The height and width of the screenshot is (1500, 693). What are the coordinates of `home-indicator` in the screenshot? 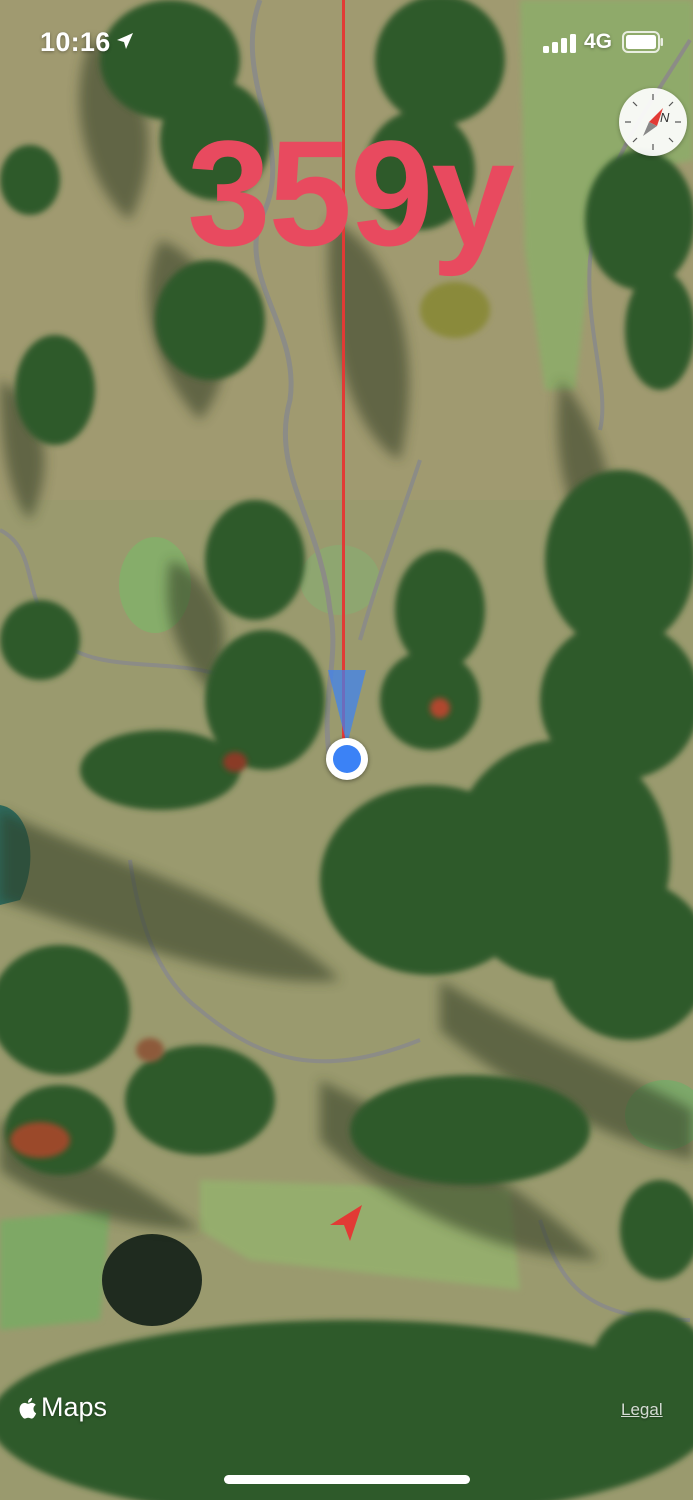 It's located at (347, 1479).